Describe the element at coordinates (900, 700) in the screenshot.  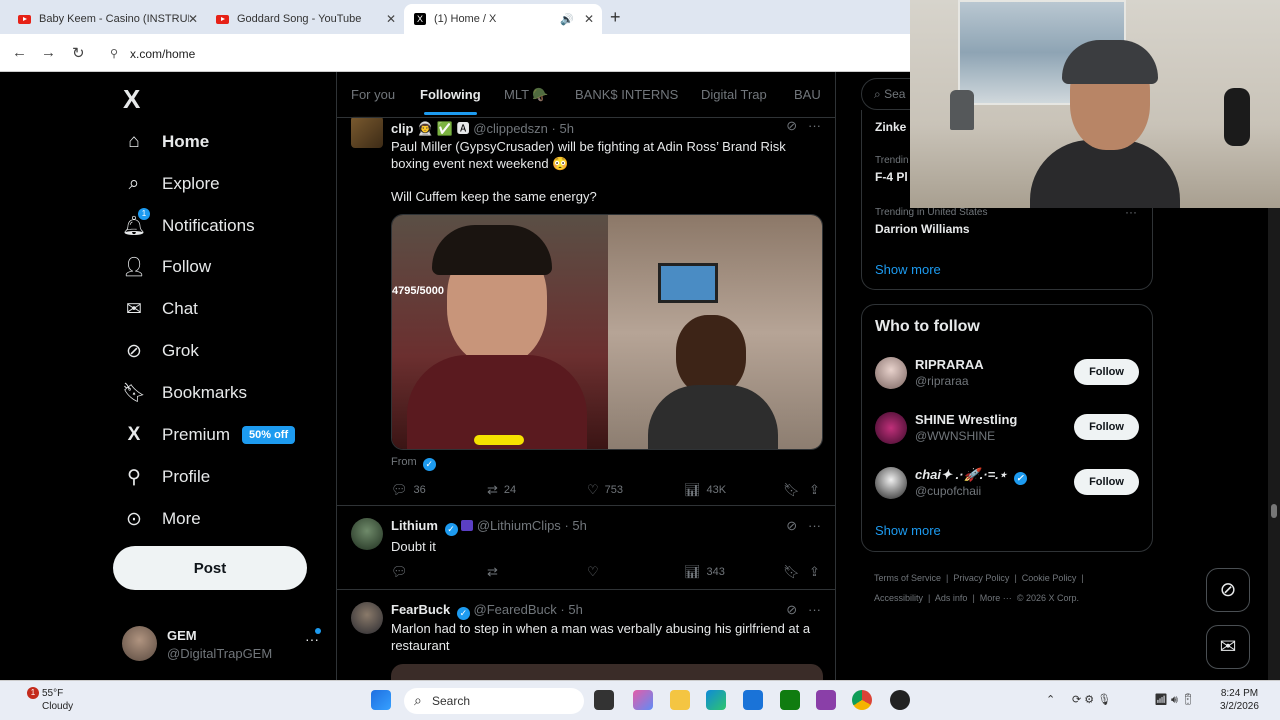
I see `obs-icon` at that location.